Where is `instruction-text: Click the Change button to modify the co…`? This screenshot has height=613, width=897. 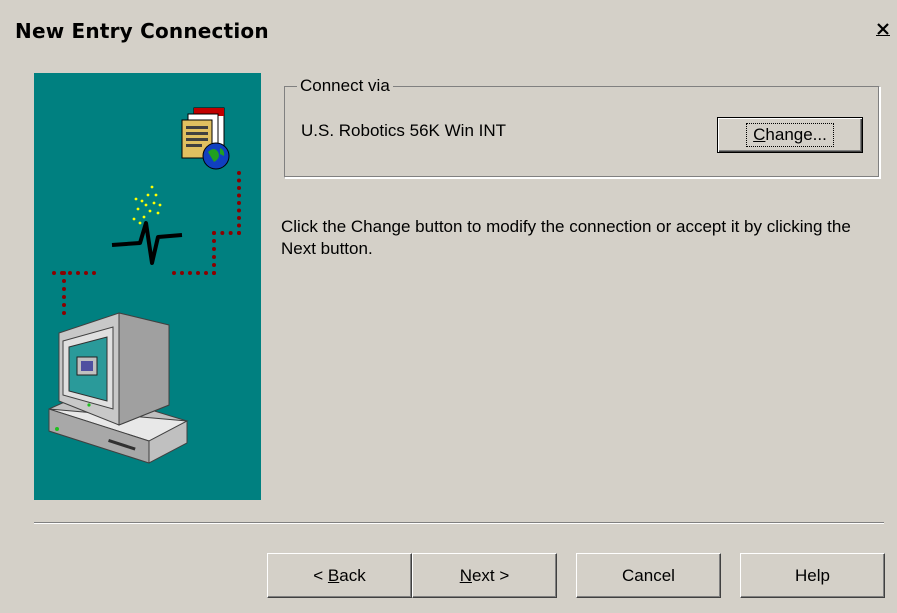 instruction-text: Click the Change button to modify the co… is located at coordinates (566, 237).